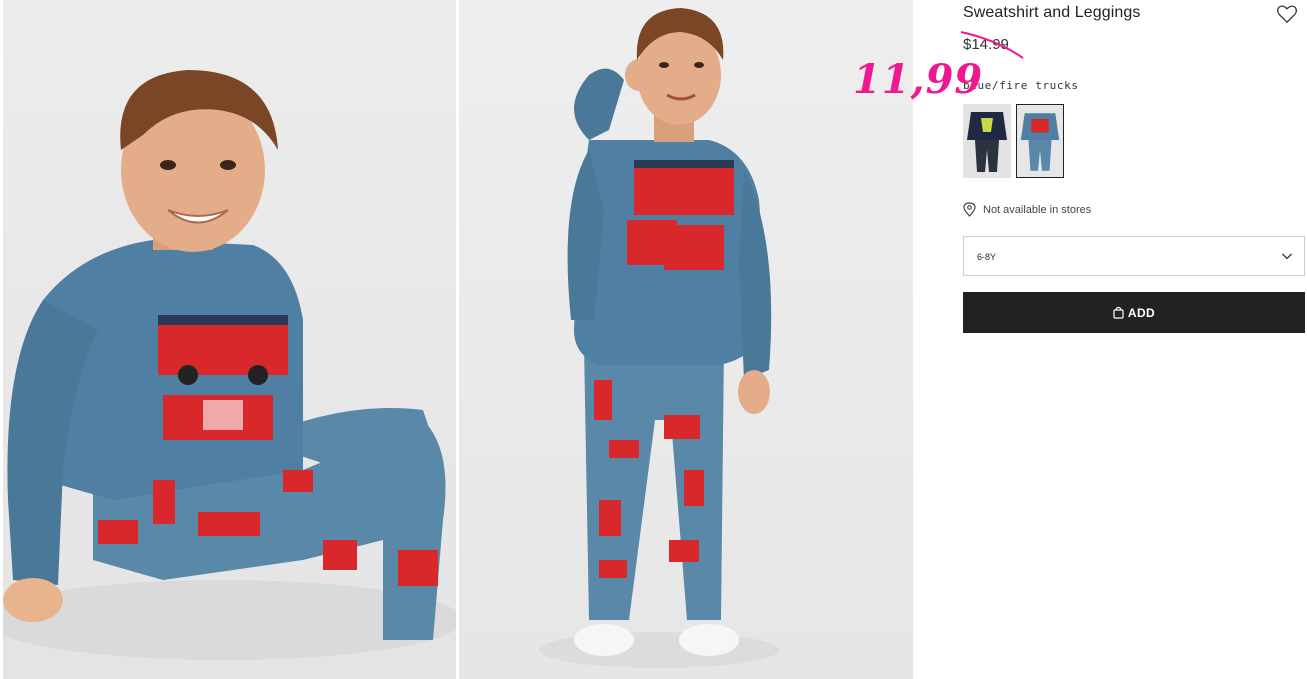  Describe the element at coordinates (1052, 12) in the screenshot. I see `product-title: Sweatshirt and Leggings` at that location.